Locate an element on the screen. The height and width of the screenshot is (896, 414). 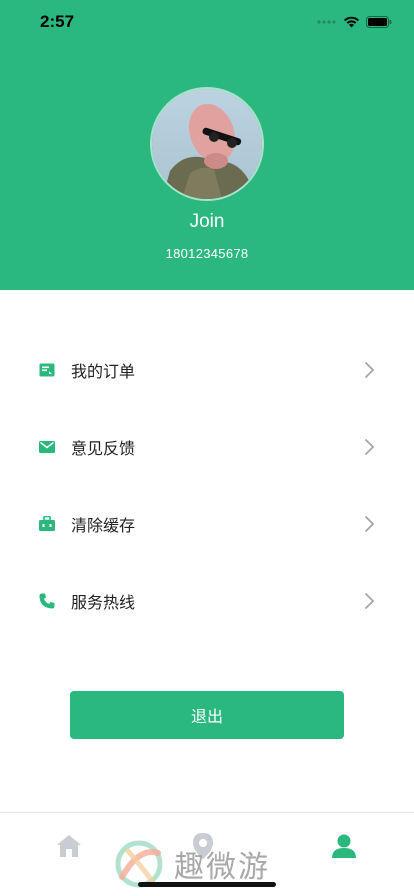
menu-item-feedback: 意见反馈 is located at coordinates (207, 446).